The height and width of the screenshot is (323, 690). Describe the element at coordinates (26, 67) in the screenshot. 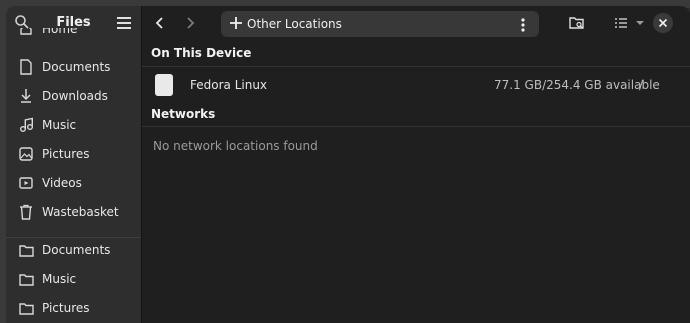

I see `document-icon` at that location.